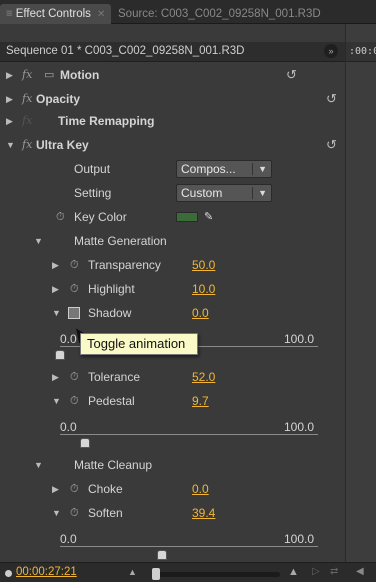 Image resolution: width=376 pixels, height=582 pixels. What do you see at coordinates (216, 574) in the screenshot?
I see `zoom-slider-track` at bounding box center [216, 574].